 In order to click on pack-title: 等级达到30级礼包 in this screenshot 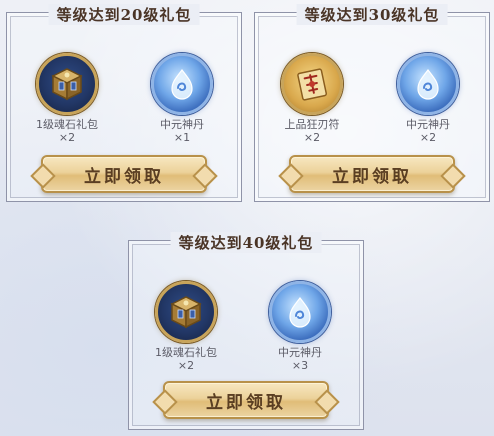, I will do `click(372, 14)`.